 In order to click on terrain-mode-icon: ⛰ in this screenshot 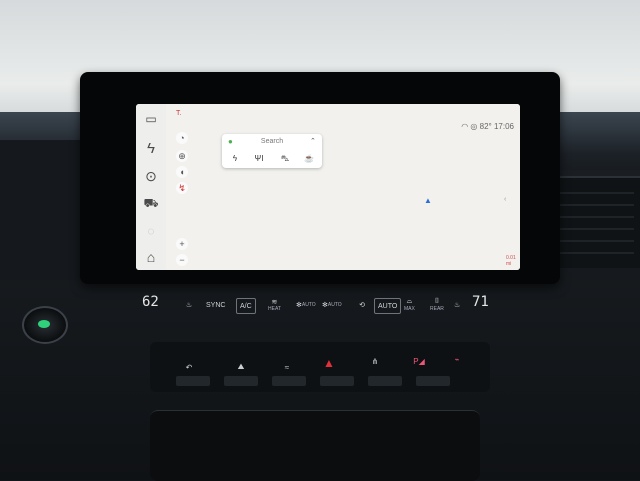, I will do `click(241, 367)`.